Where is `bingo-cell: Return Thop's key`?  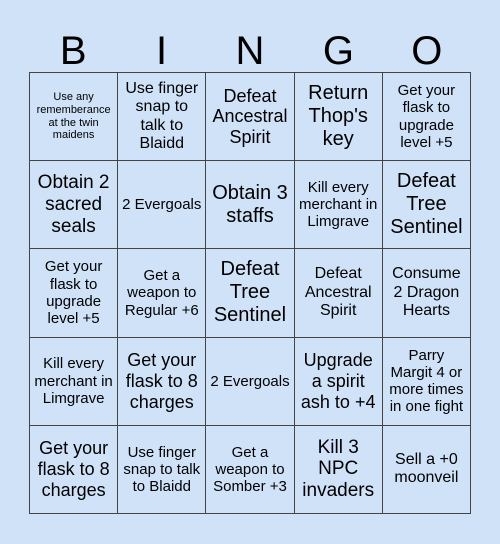 bingo-cell: Return Thop's key is located at coordinates (338, 117).